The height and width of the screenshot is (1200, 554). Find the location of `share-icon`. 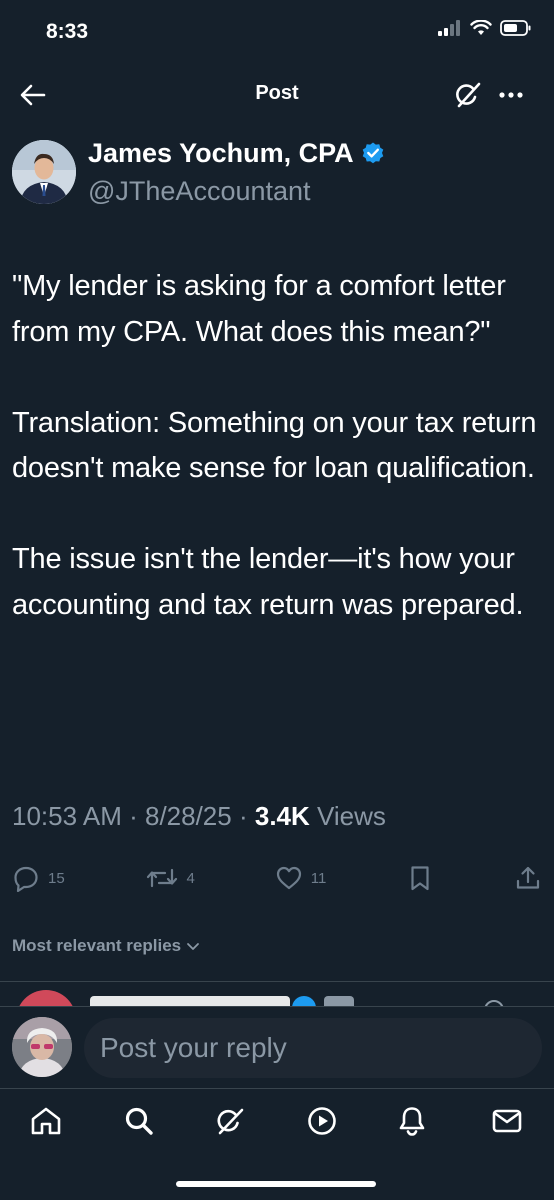

share-icon is located at coordinates (528, 877).